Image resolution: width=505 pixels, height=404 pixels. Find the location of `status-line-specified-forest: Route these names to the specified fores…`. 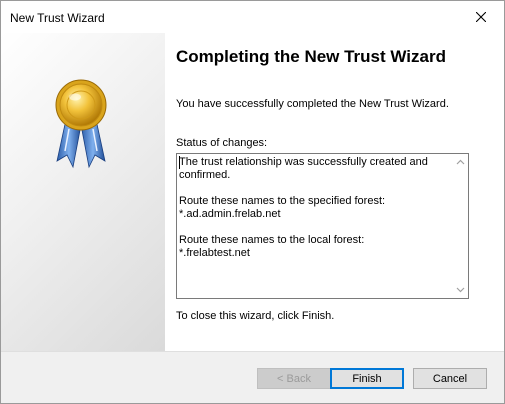

status-line-specified-forest: Route these names to the specified fores… is located at coordinates (282, 207).